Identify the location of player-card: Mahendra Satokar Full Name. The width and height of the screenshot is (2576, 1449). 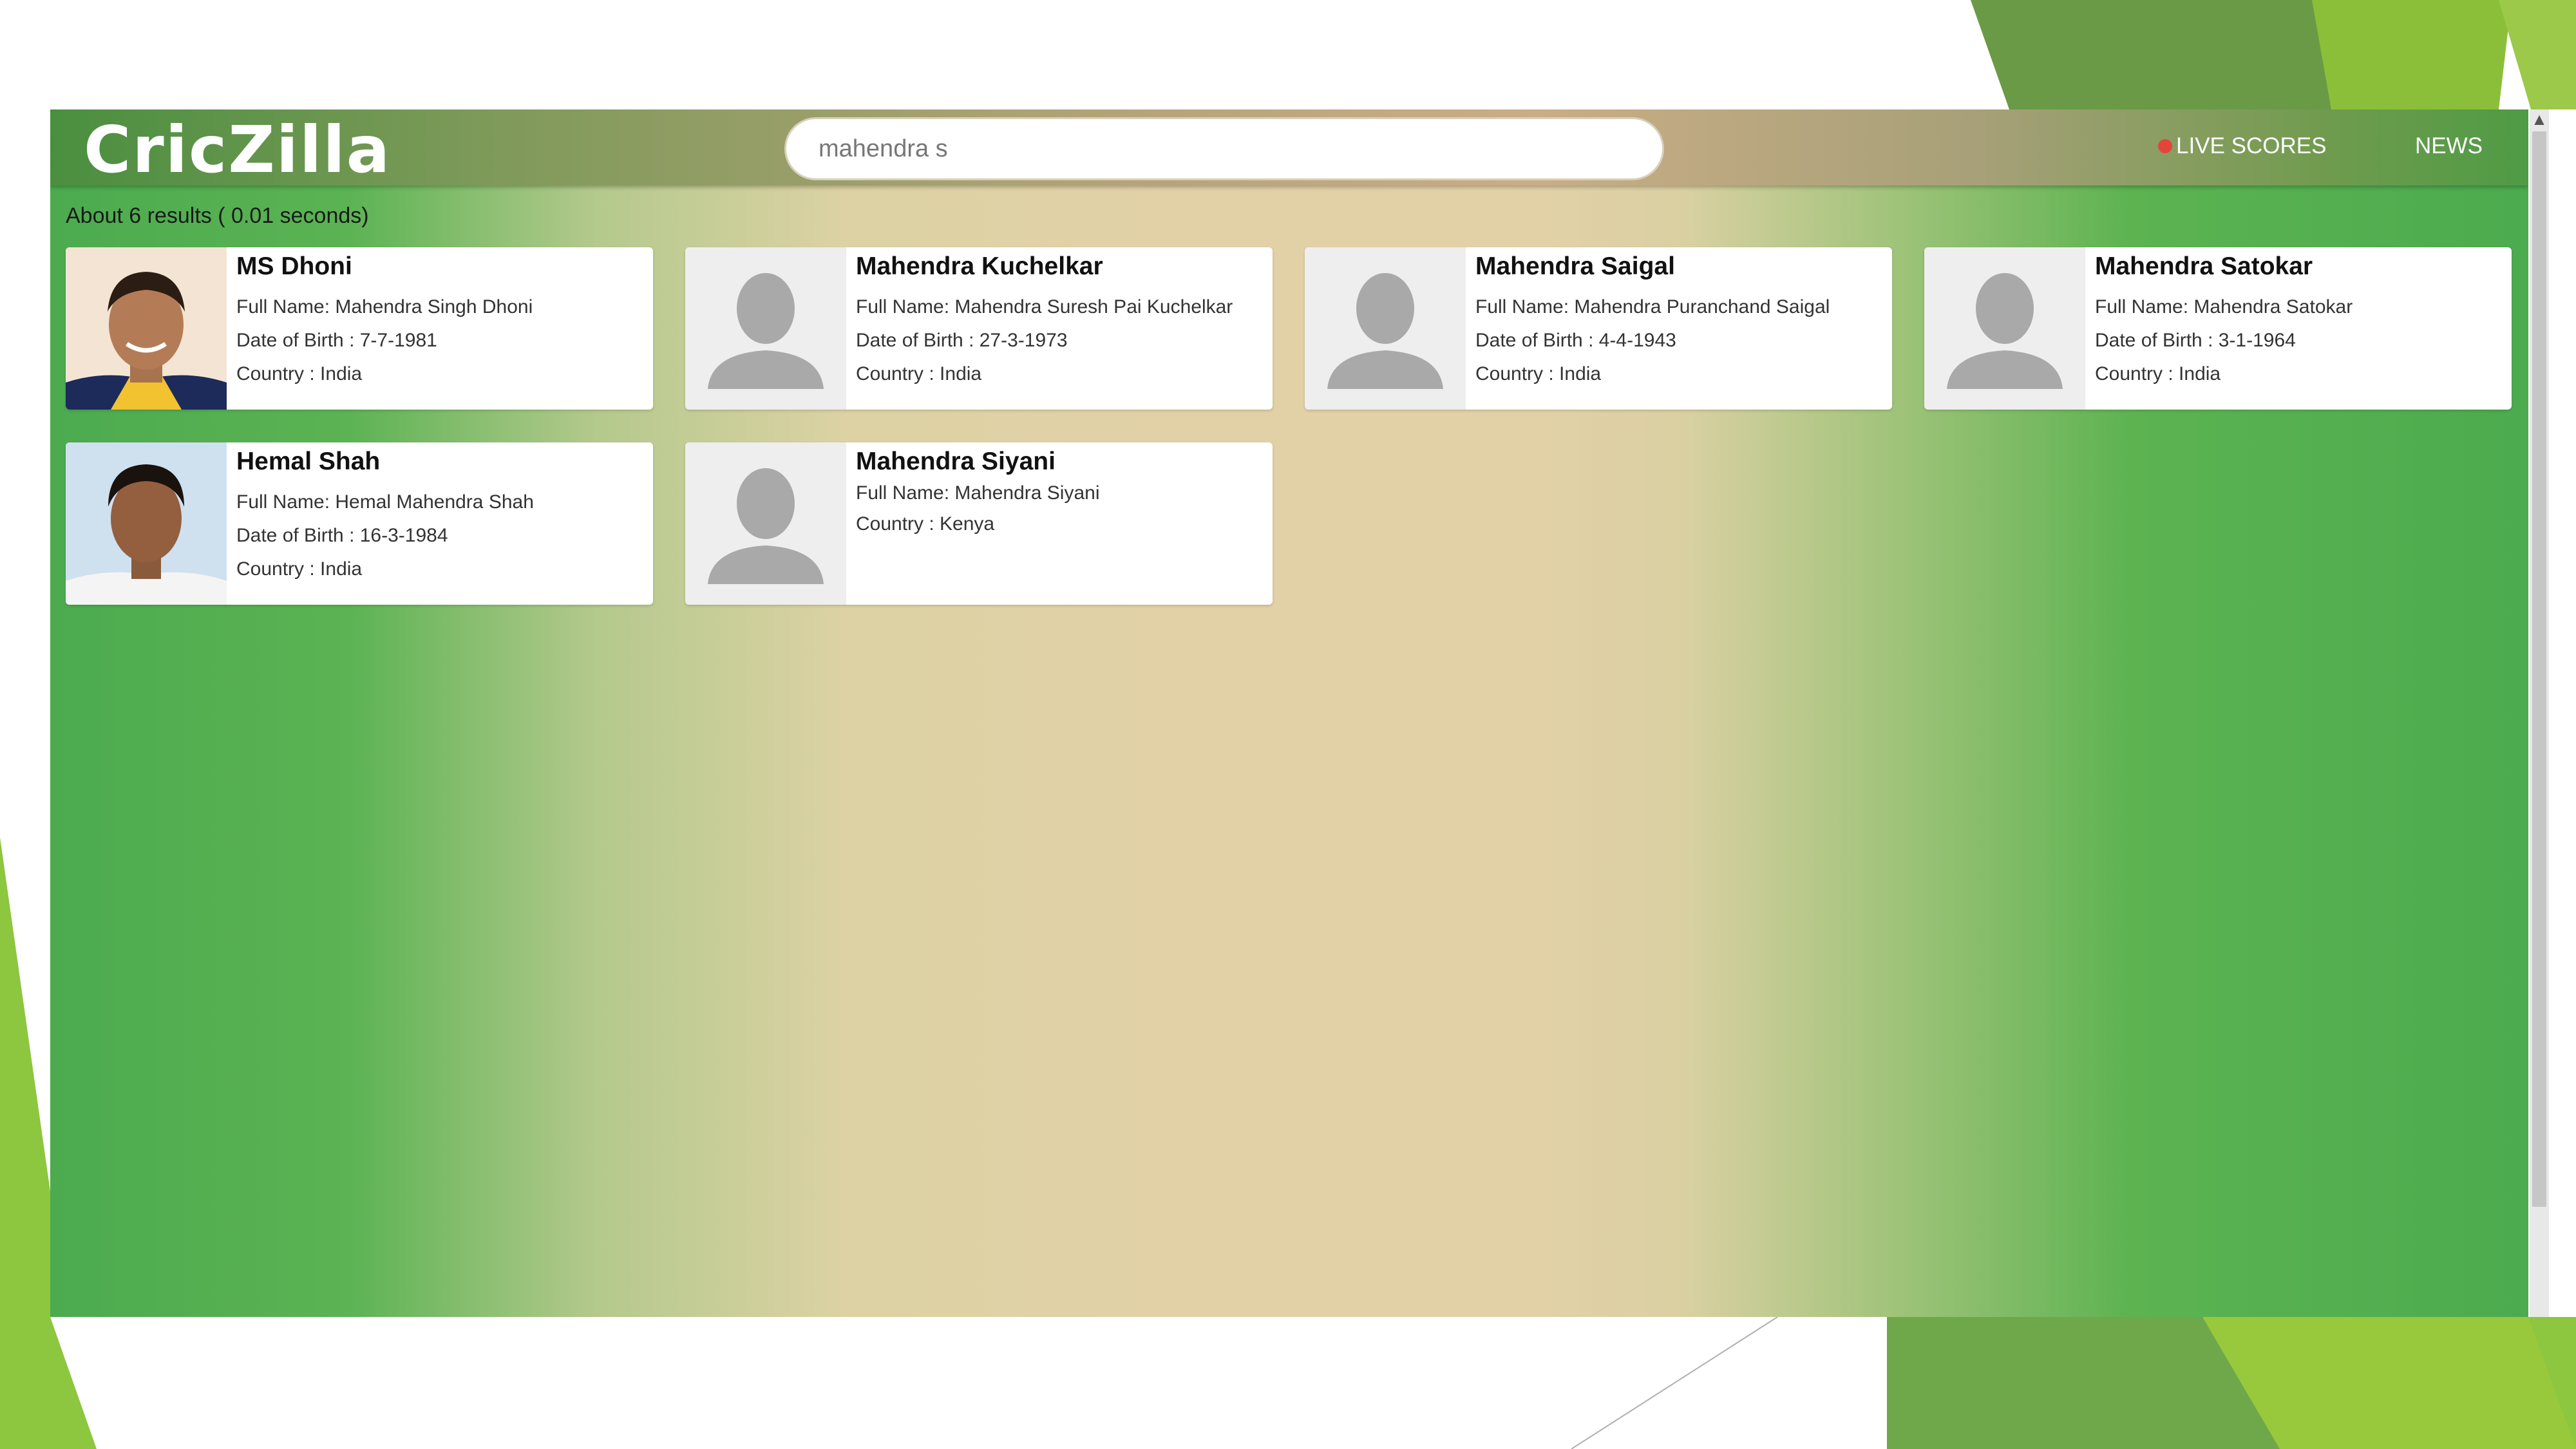
(2218, 328).